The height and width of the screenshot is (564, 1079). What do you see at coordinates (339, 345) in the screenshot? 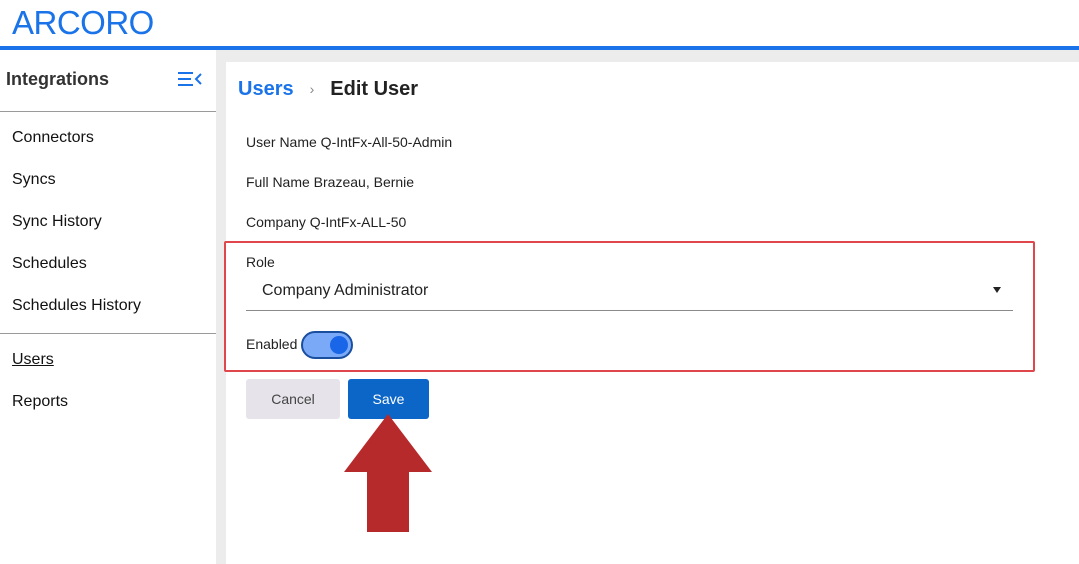
I see `toggle-knob` at bounding box center [339, 345].